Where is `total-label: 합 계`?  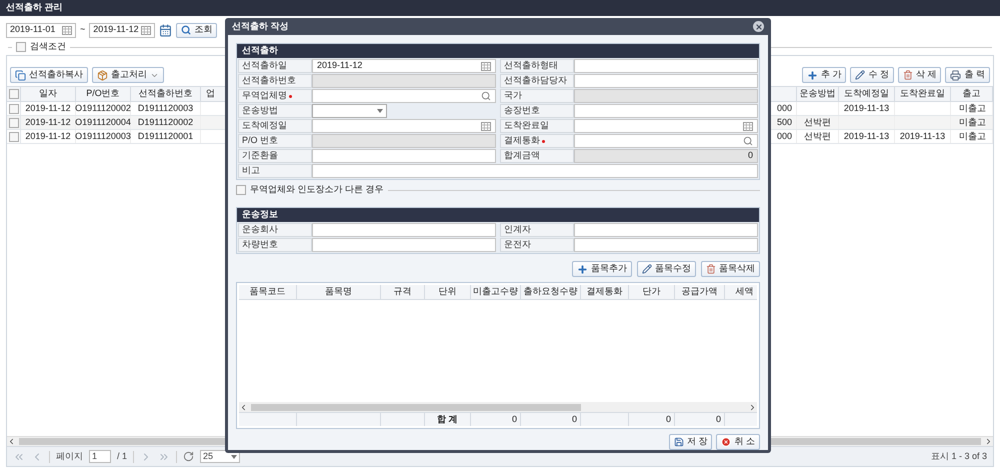
total-label: 합 계 is located at coordinates (448, 419).